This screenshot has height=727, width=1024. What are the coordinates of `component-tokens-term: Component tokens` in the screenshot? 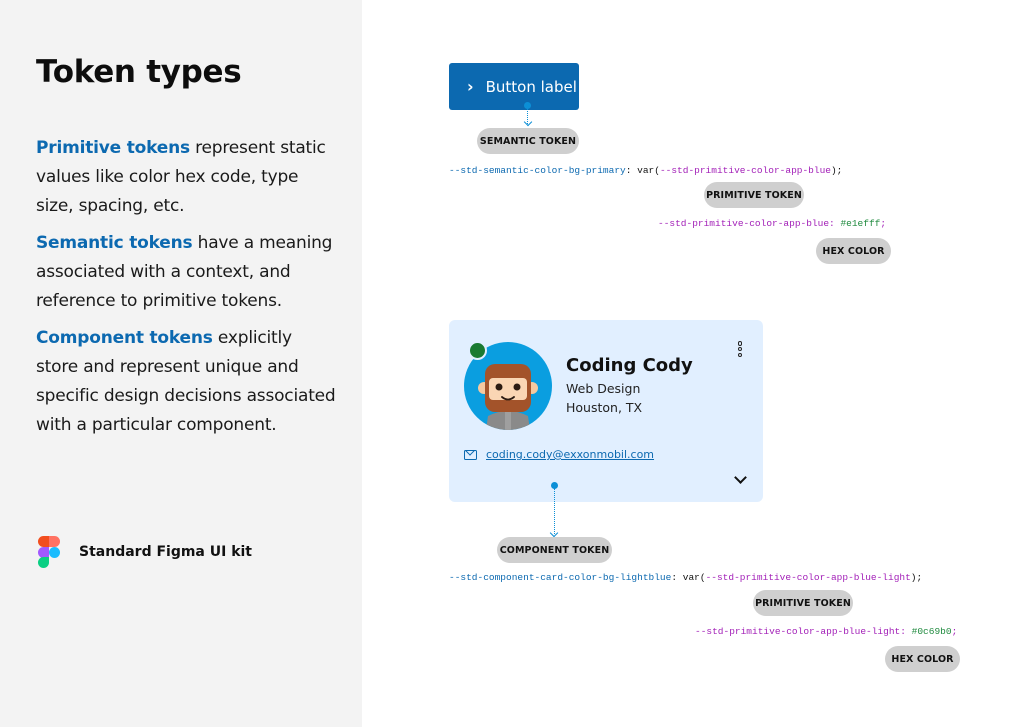 It's located at (124, 338).